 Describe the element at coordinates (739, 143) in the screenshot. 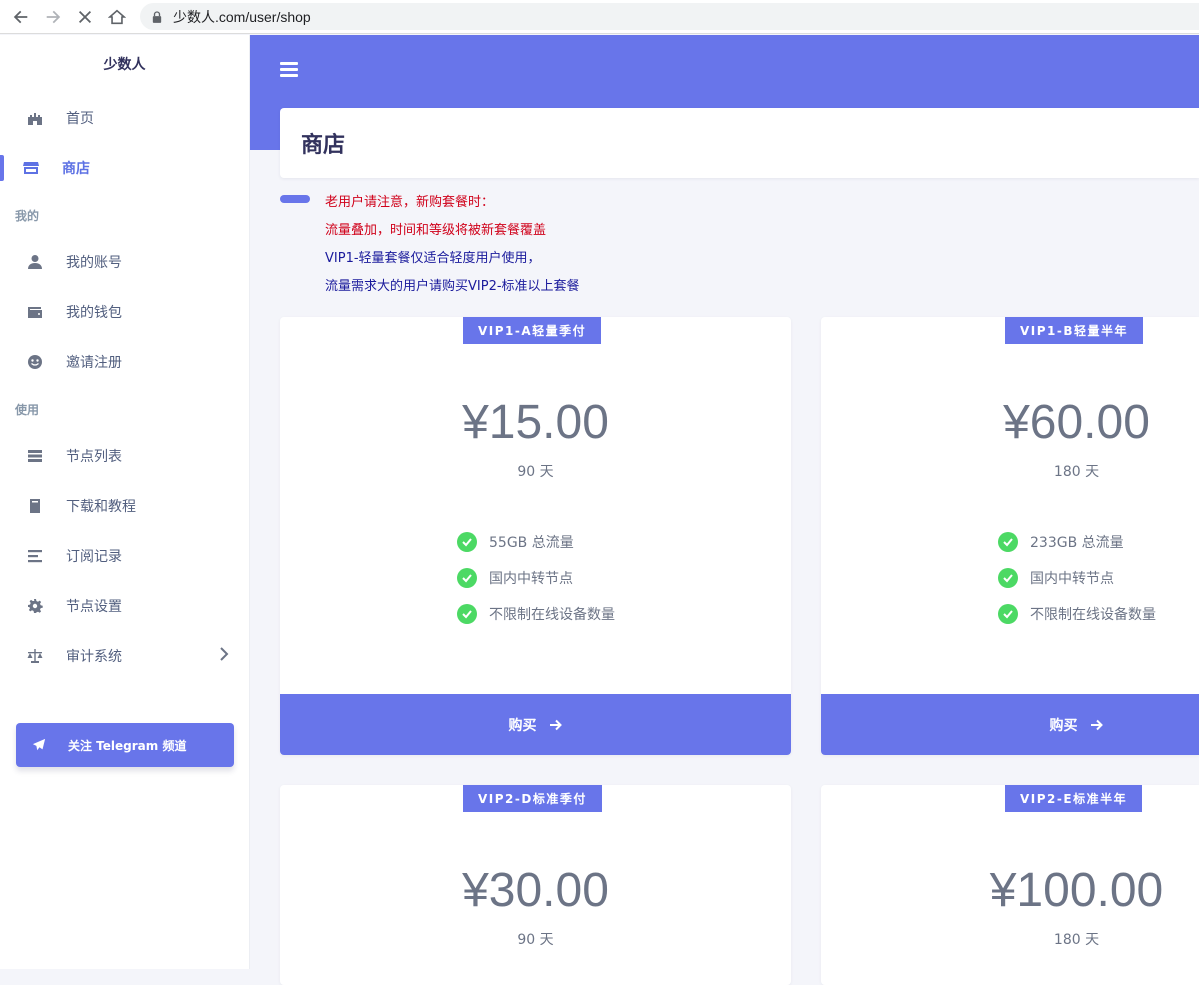

I see `page-title-card: 商店` at that location.